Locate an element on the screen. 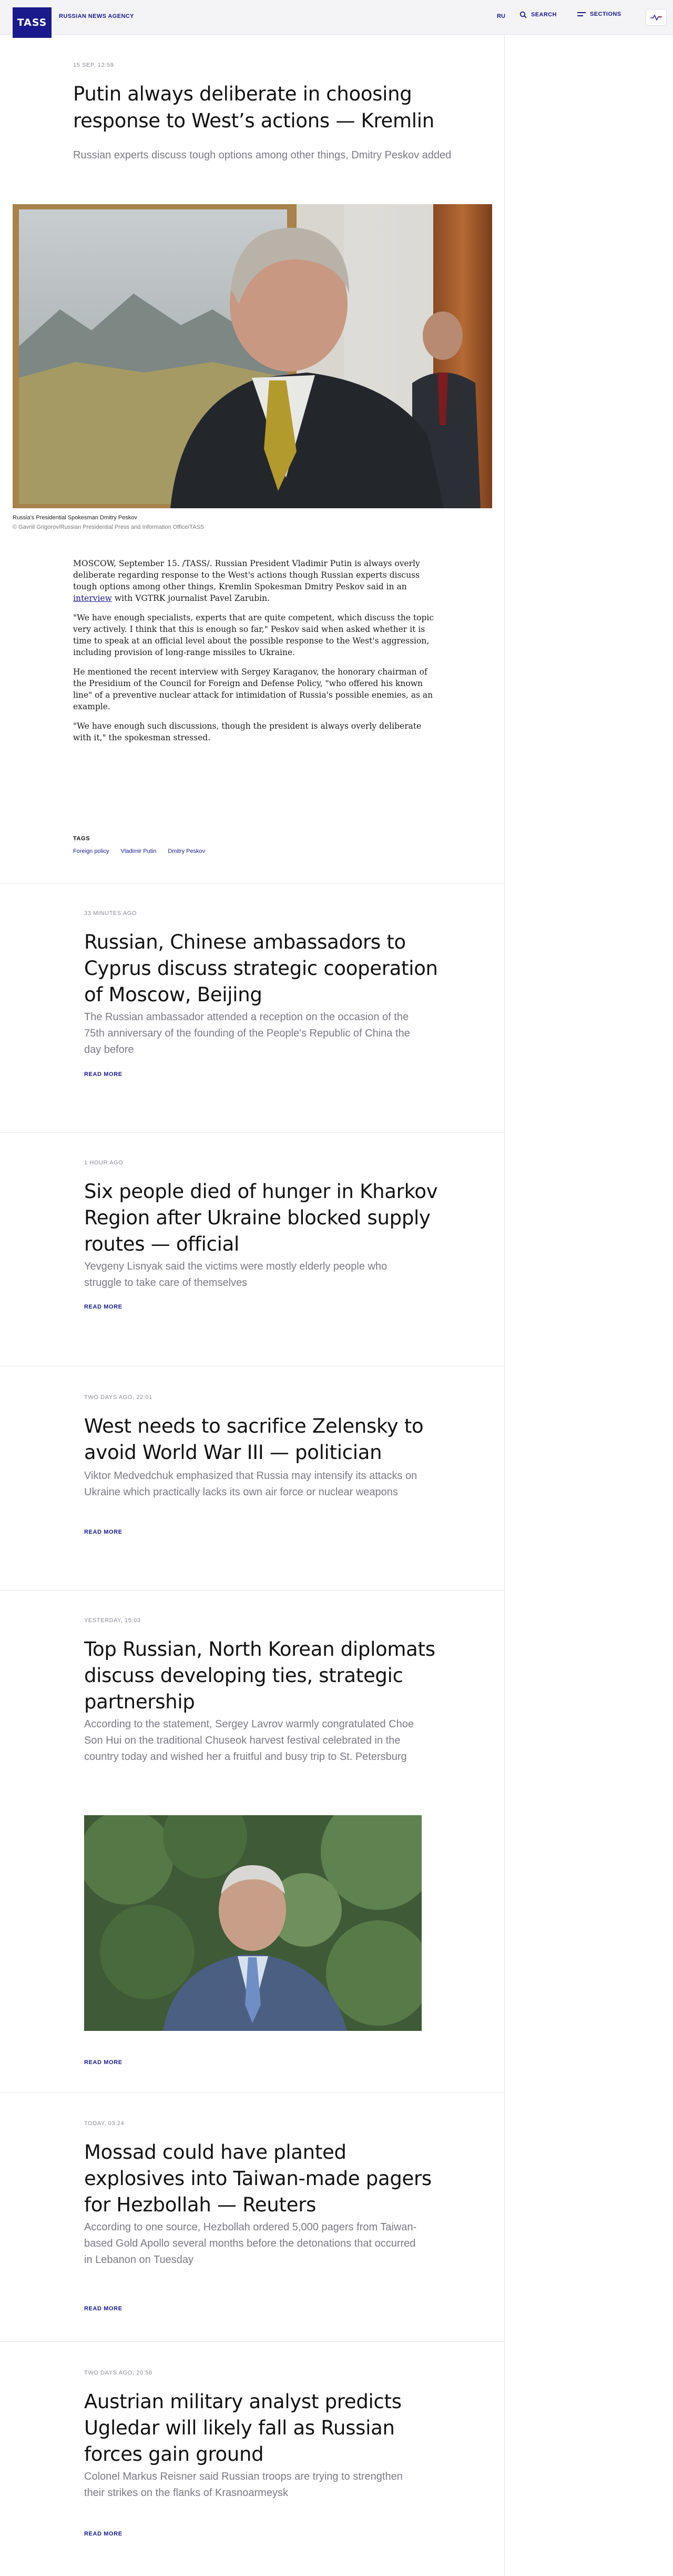 The image size is (673, 2576). sections-button: SECTIONS is located at coordinates (599, 14).